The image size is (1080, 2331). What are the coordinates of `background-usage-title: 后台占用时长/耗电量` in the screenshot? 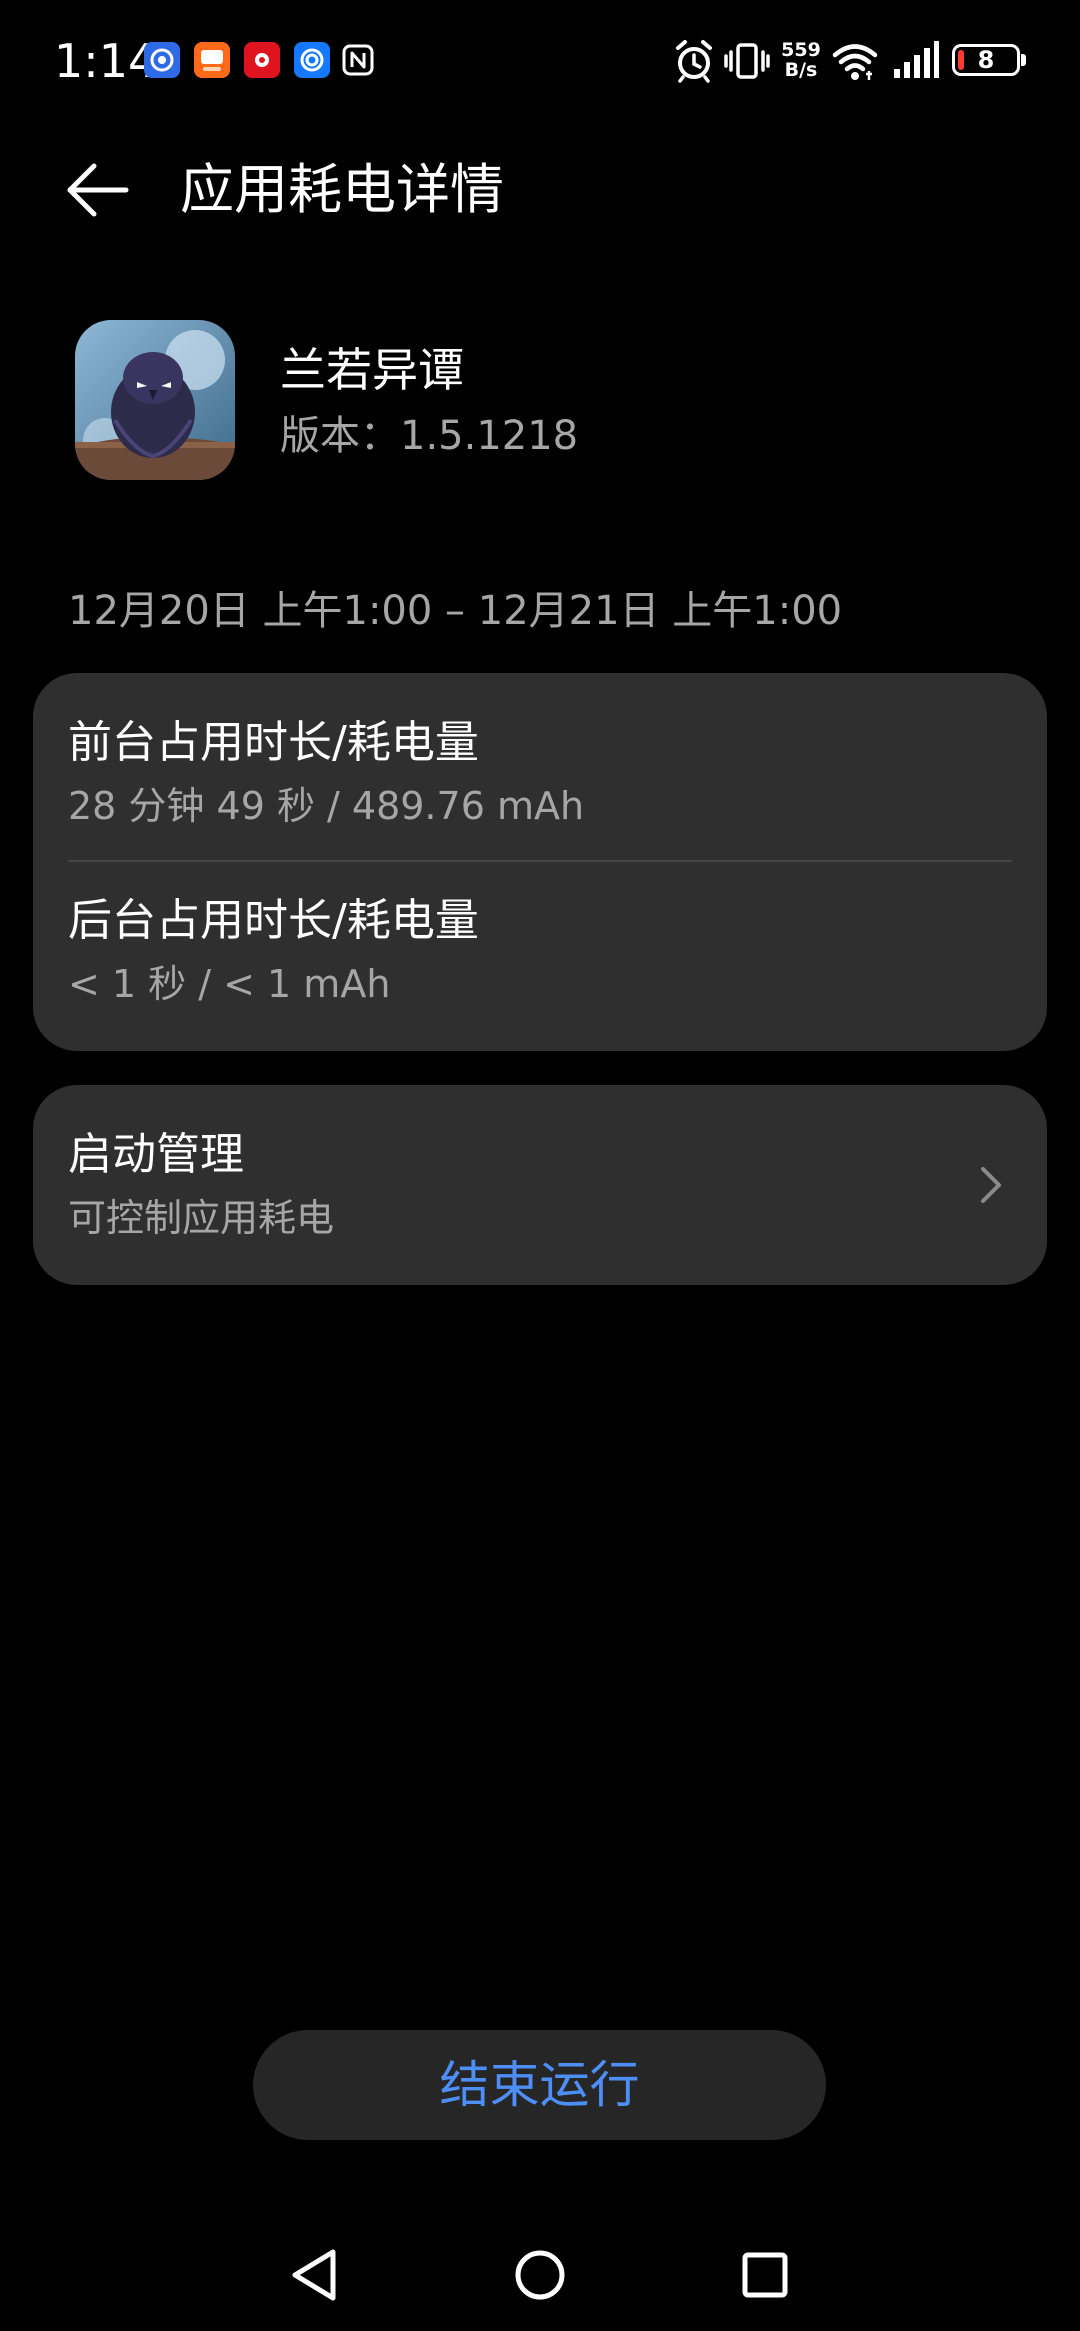 It's located at (273, 920).